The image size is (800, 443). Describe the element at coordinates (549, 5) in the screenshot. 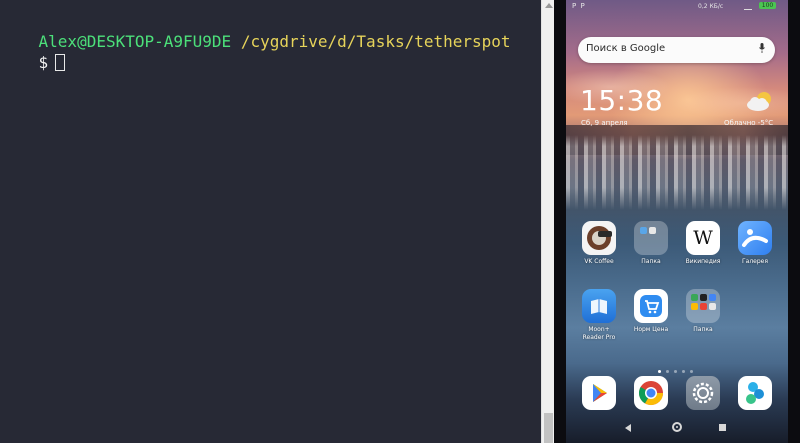

I see `scroll-up-arrow-icon` at that location.